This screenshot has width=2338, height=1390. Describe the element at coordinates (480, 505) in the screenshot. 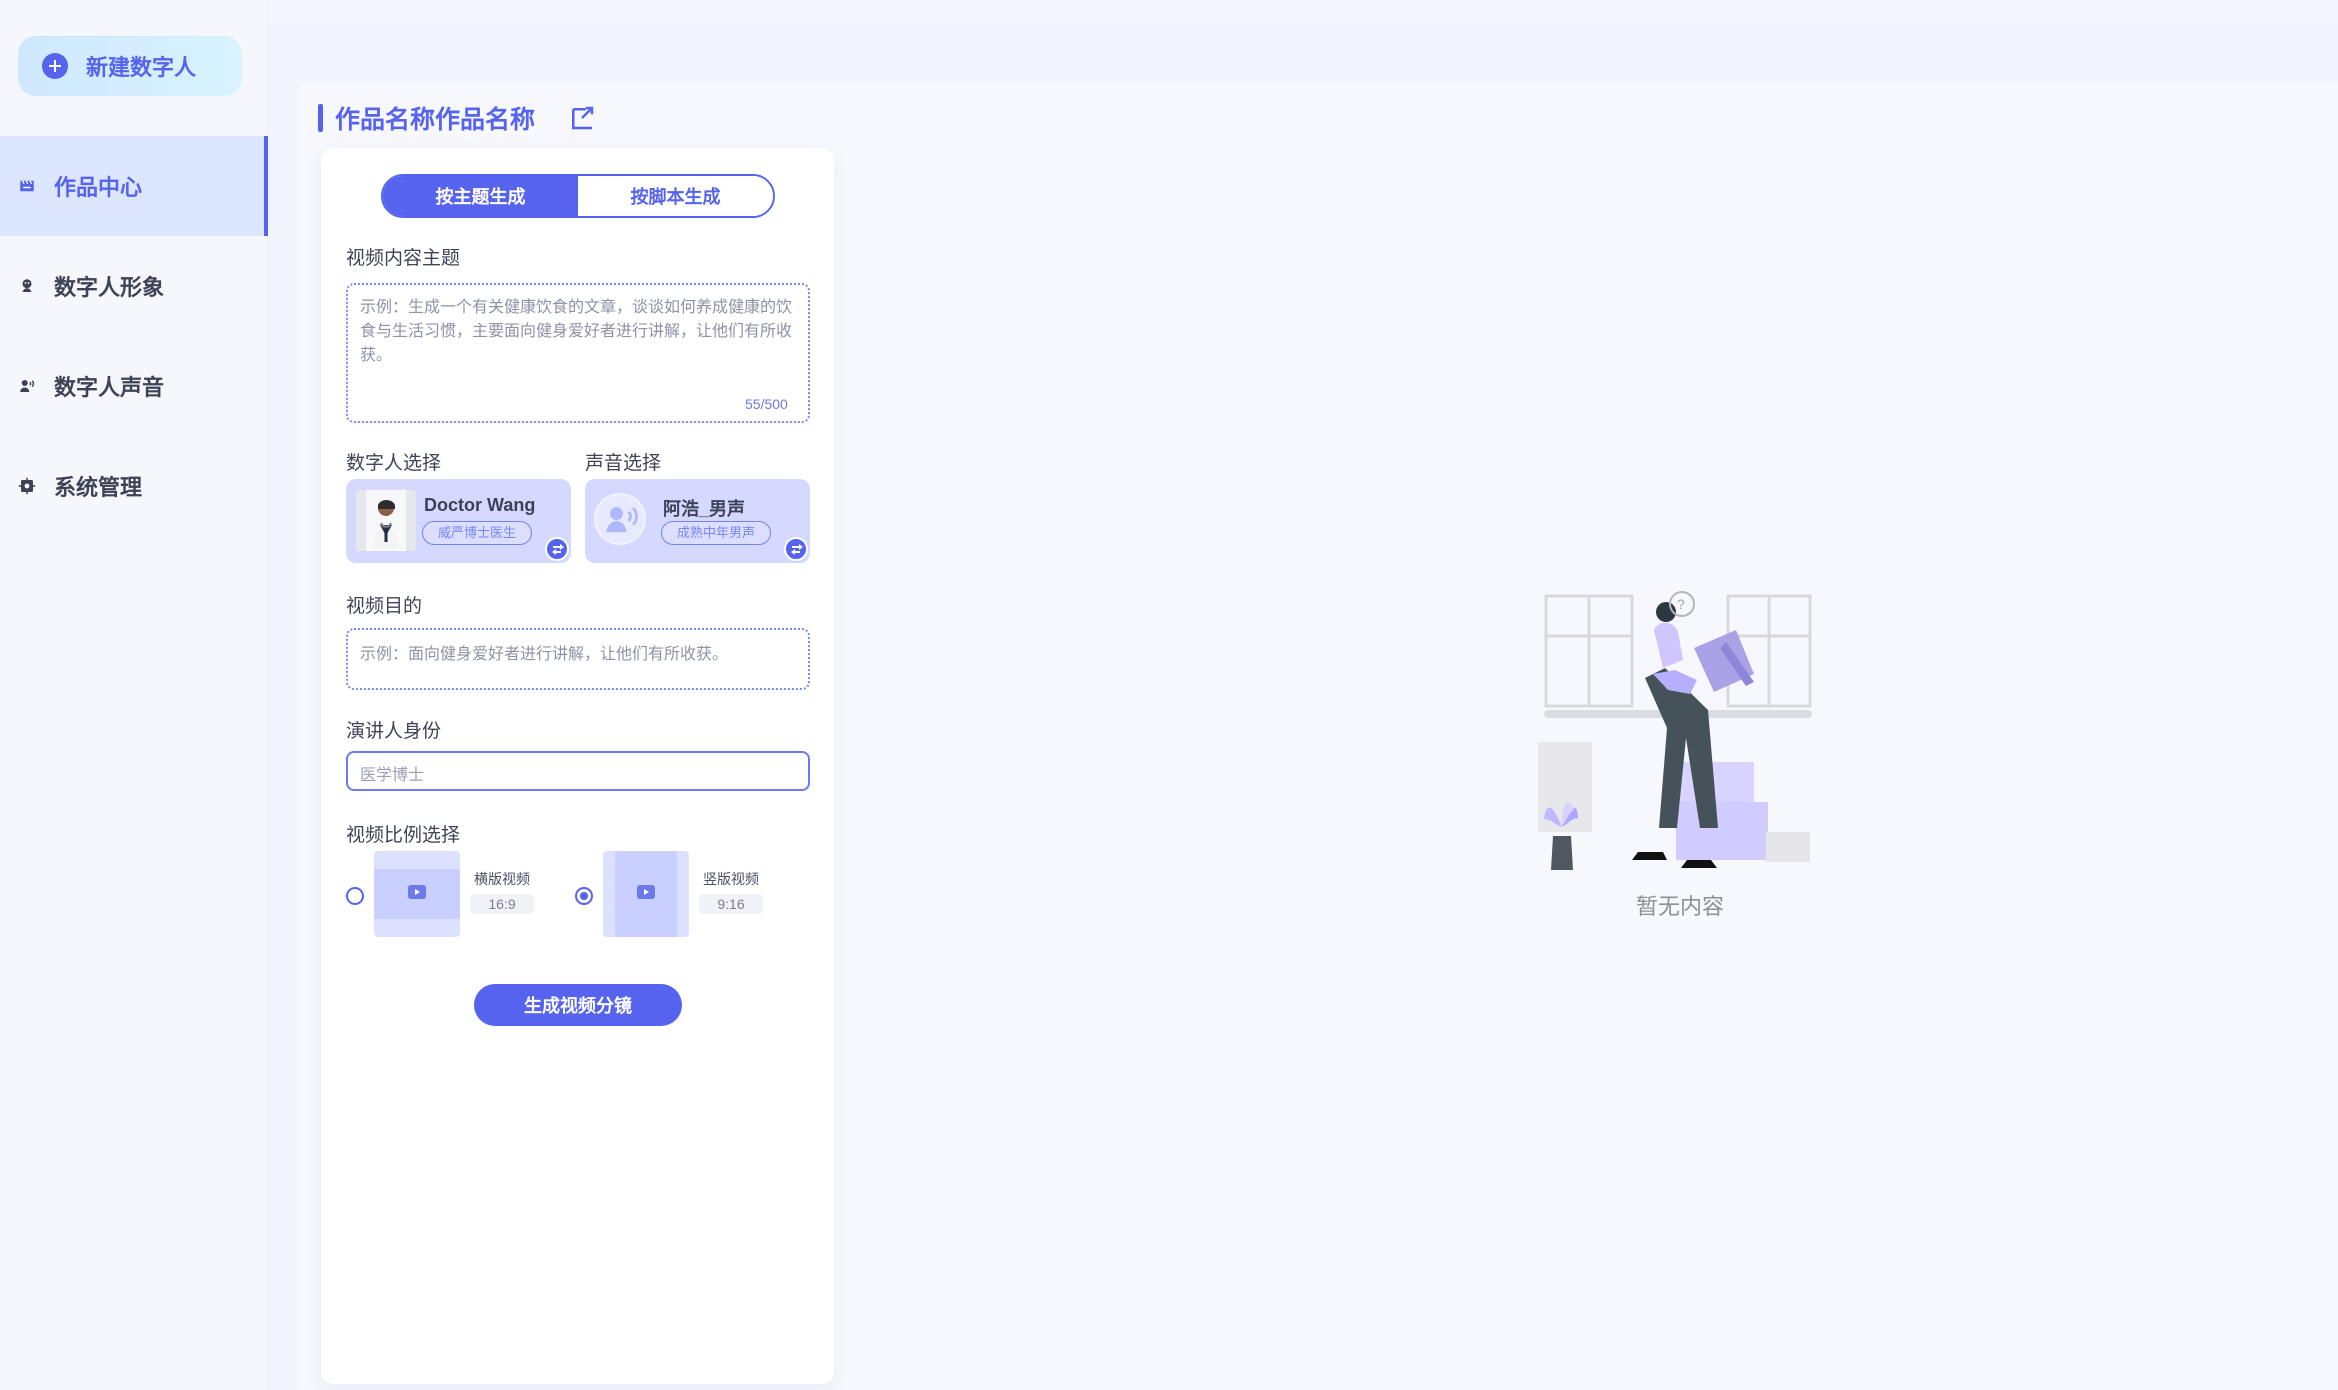

I see `digital-person-name: Doctor Wang` at that location.